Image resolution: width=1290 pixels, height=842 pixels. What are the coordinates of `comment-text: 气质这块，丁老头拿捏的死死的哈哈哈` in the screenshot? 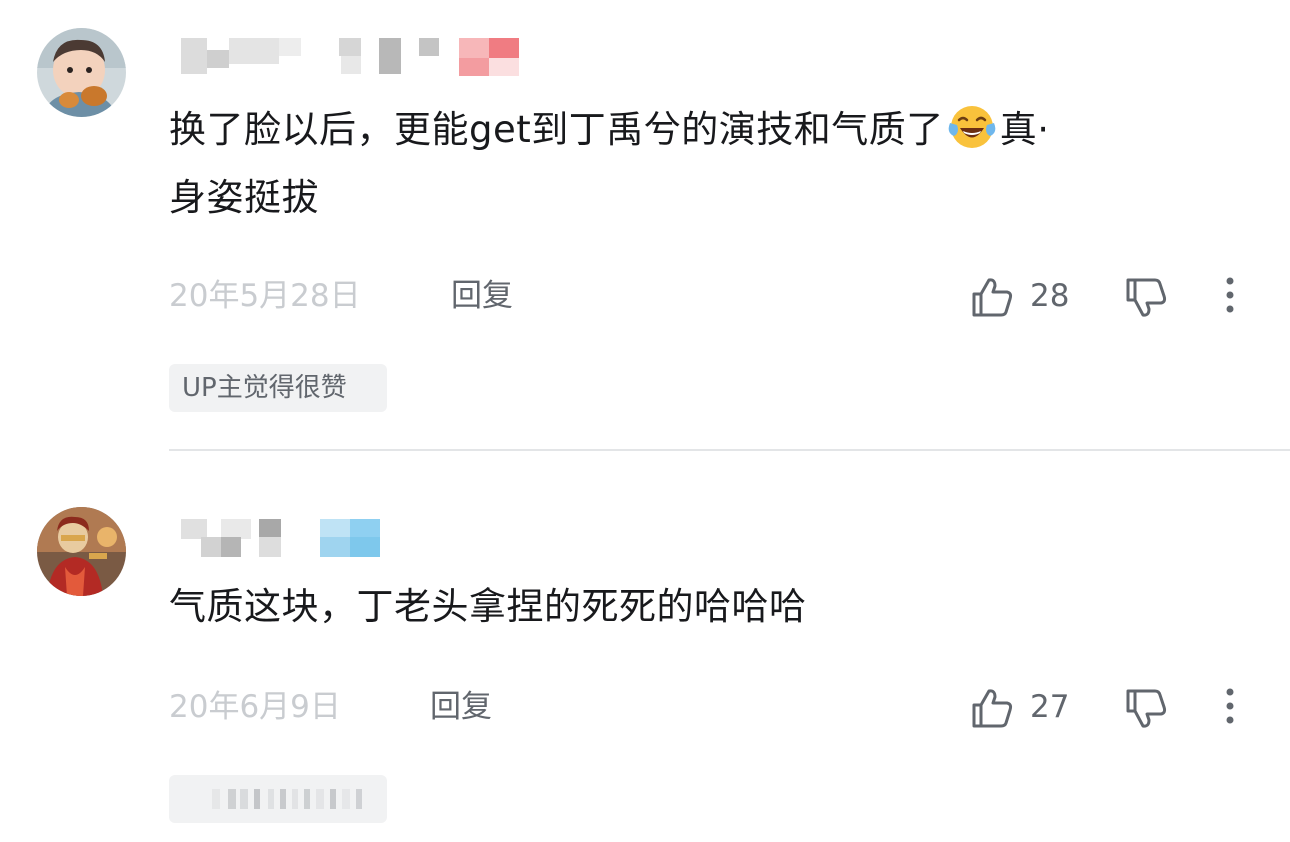 It's located at (706, 607).